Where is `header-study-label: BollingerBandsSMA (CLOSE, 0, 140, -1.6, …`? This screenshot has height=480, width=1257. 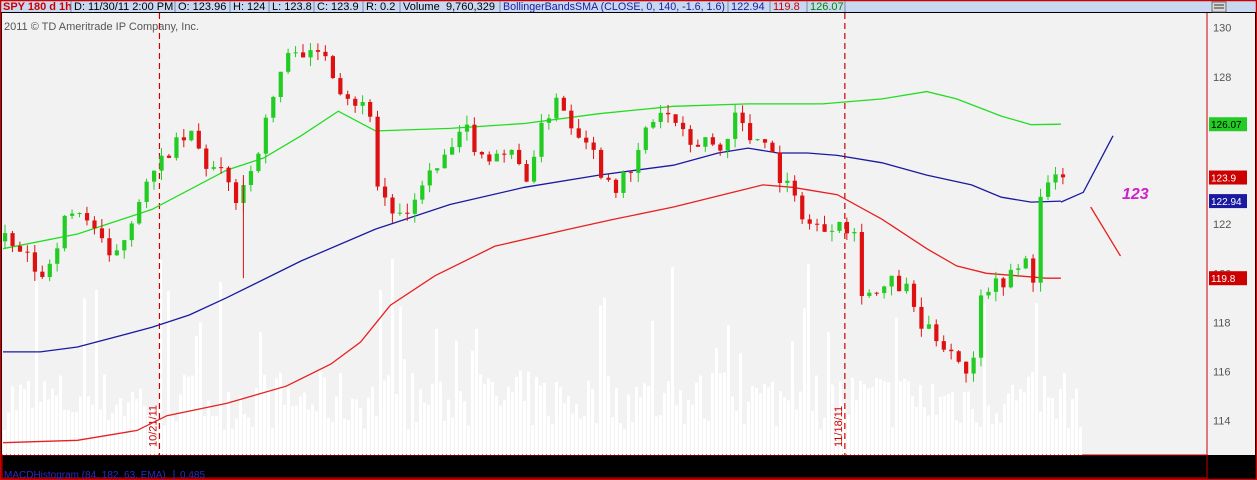
header-study-label: BollingerBandsSMA (CLOSE, 0, 140, -1.6, … is located at coordinates (614, 7).